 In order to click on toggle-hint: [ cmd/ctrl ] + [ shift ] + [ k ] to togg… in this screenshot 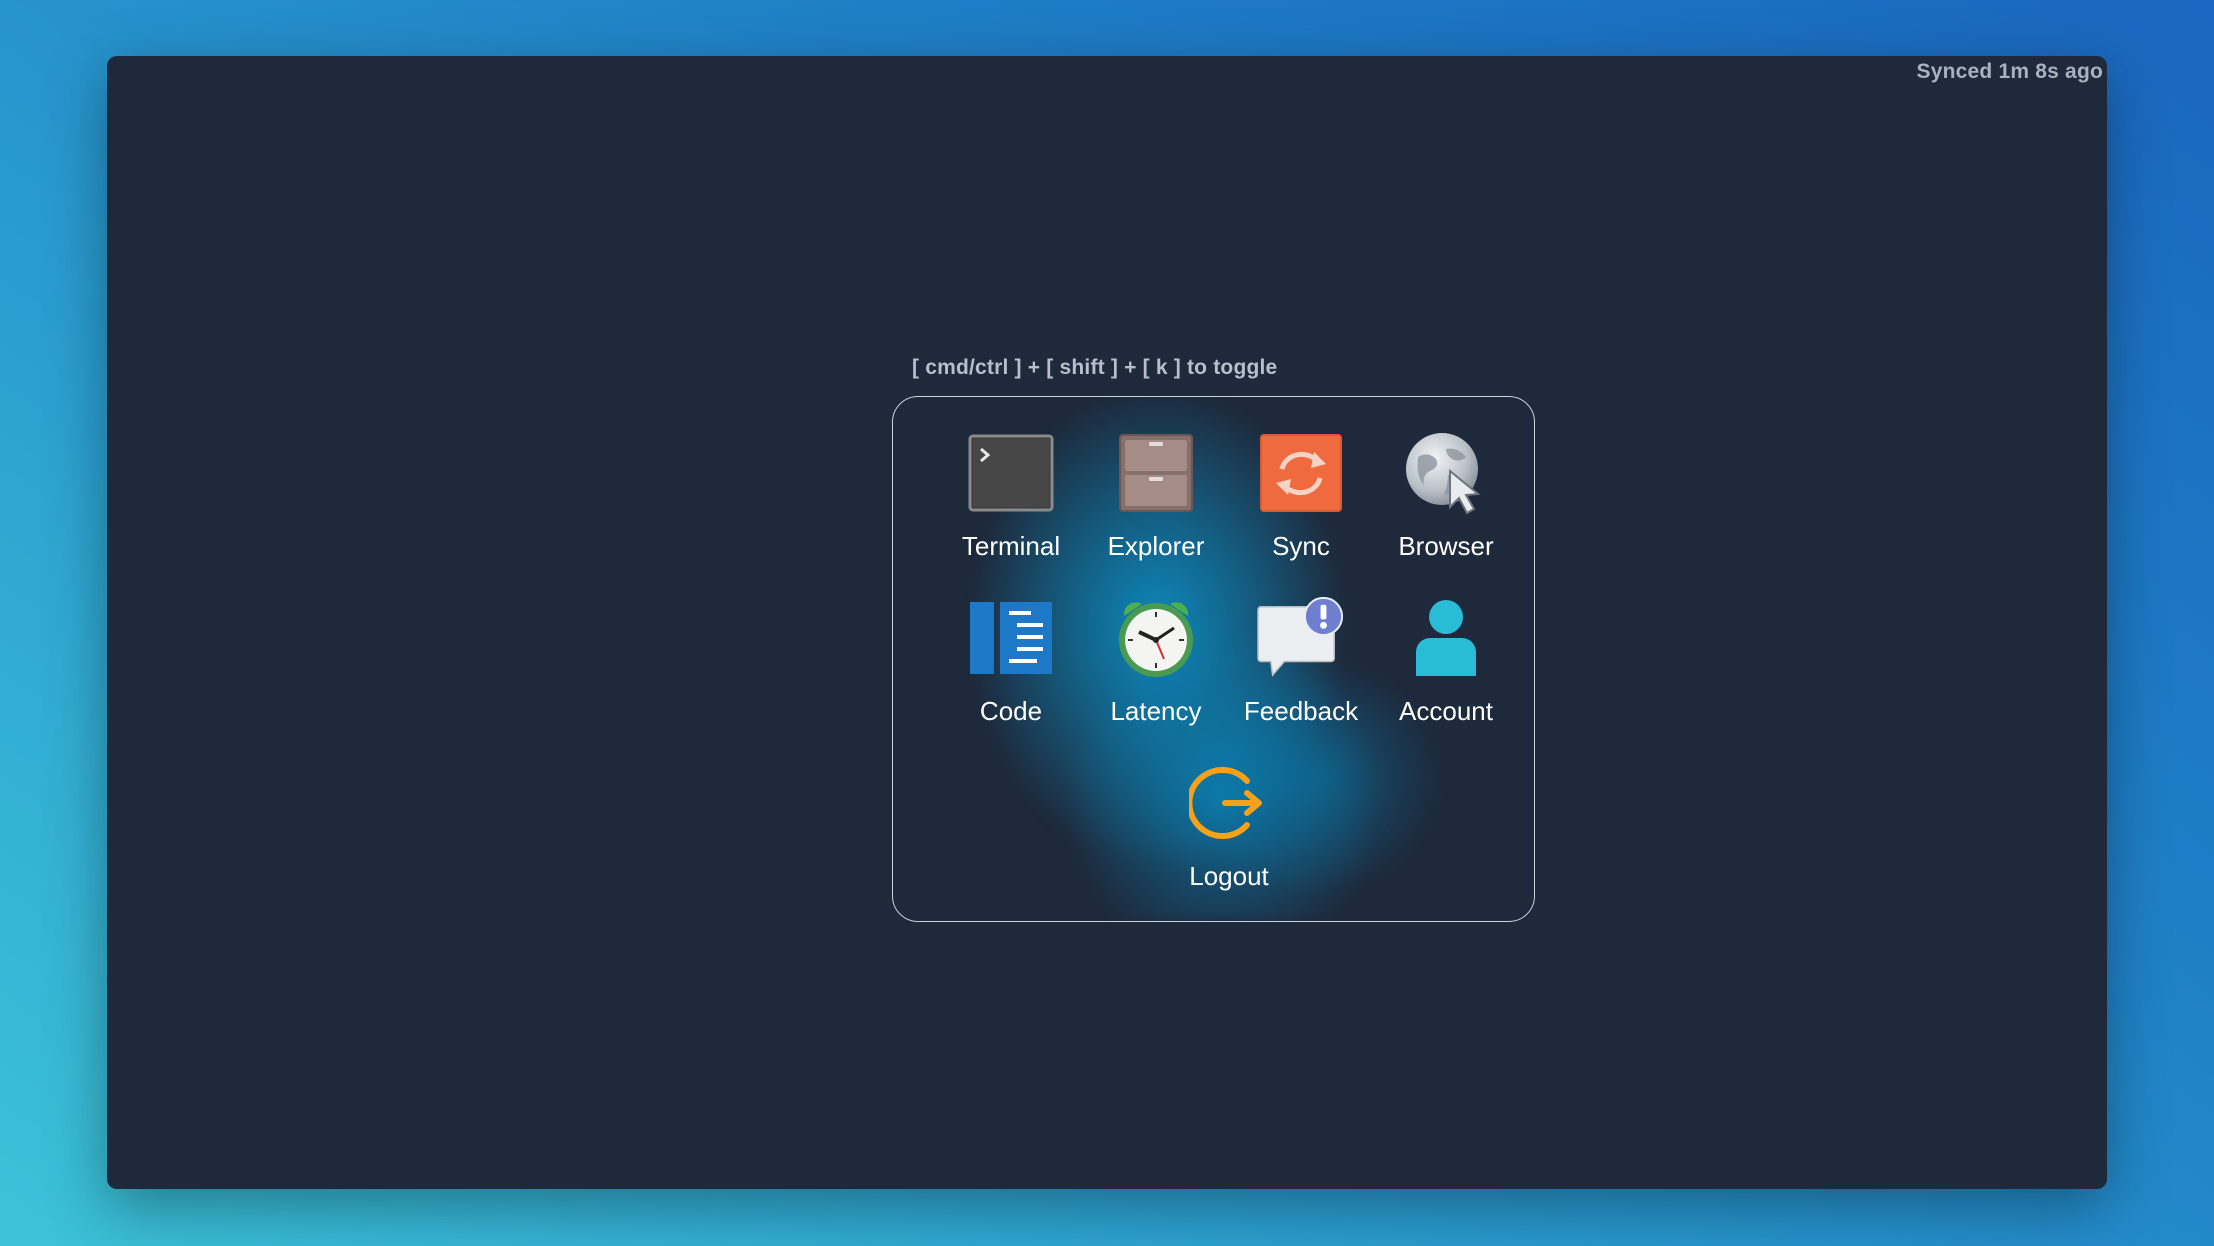, I will do `click(1095, 367)`.